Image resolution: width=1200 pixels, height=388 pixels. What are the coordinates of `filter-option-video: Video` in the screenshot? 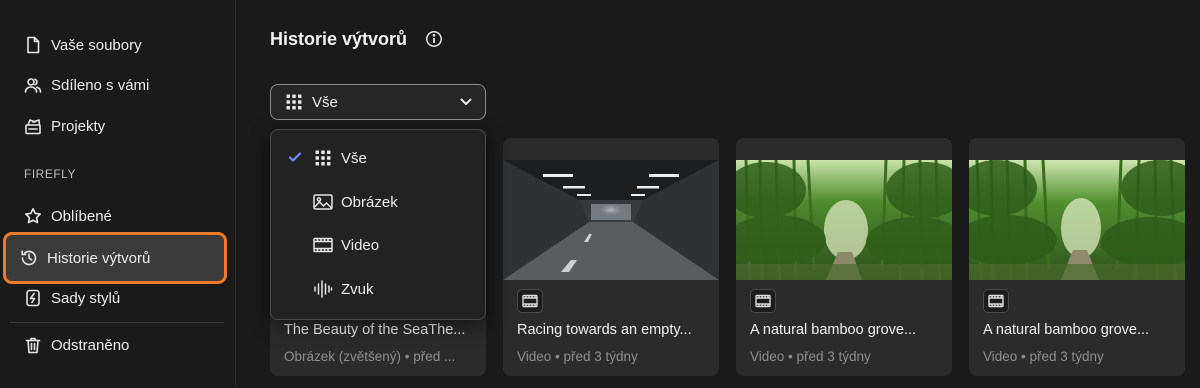 It's located at (378, 245).